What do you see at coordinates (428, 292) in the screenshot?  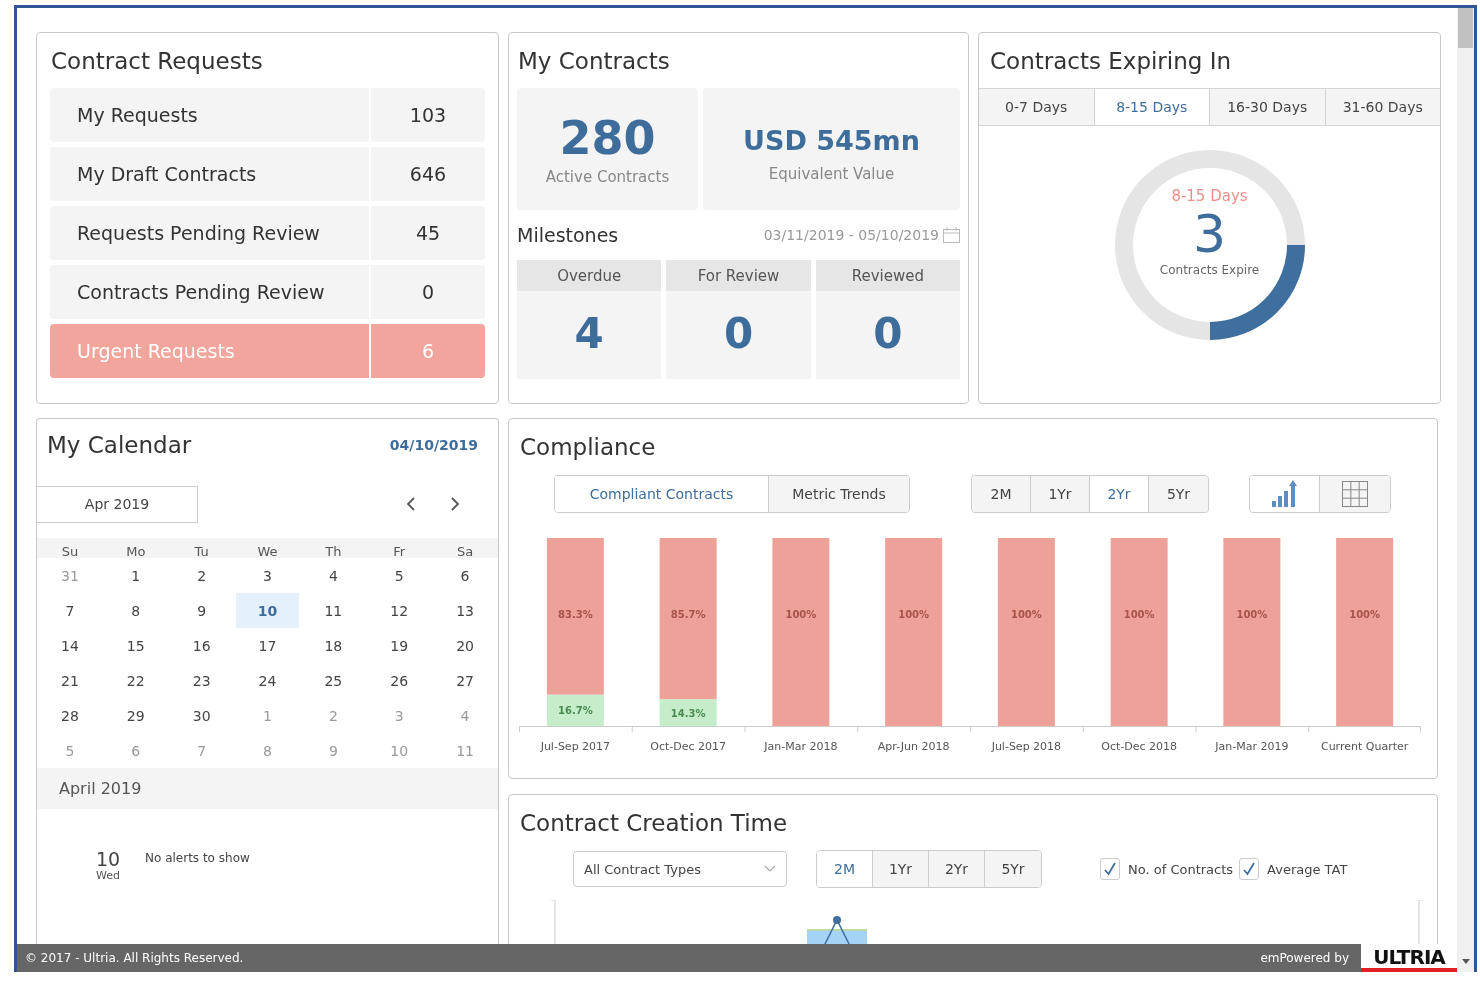 I see `request-count: 0` at bounding box center [428, 292].